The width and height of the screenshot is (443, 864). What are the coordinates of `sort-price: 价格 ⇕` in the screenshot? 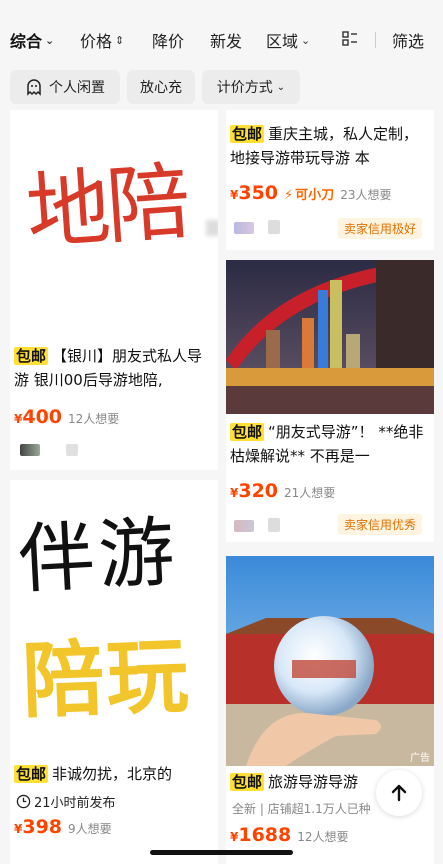 It's located at (102, 40).